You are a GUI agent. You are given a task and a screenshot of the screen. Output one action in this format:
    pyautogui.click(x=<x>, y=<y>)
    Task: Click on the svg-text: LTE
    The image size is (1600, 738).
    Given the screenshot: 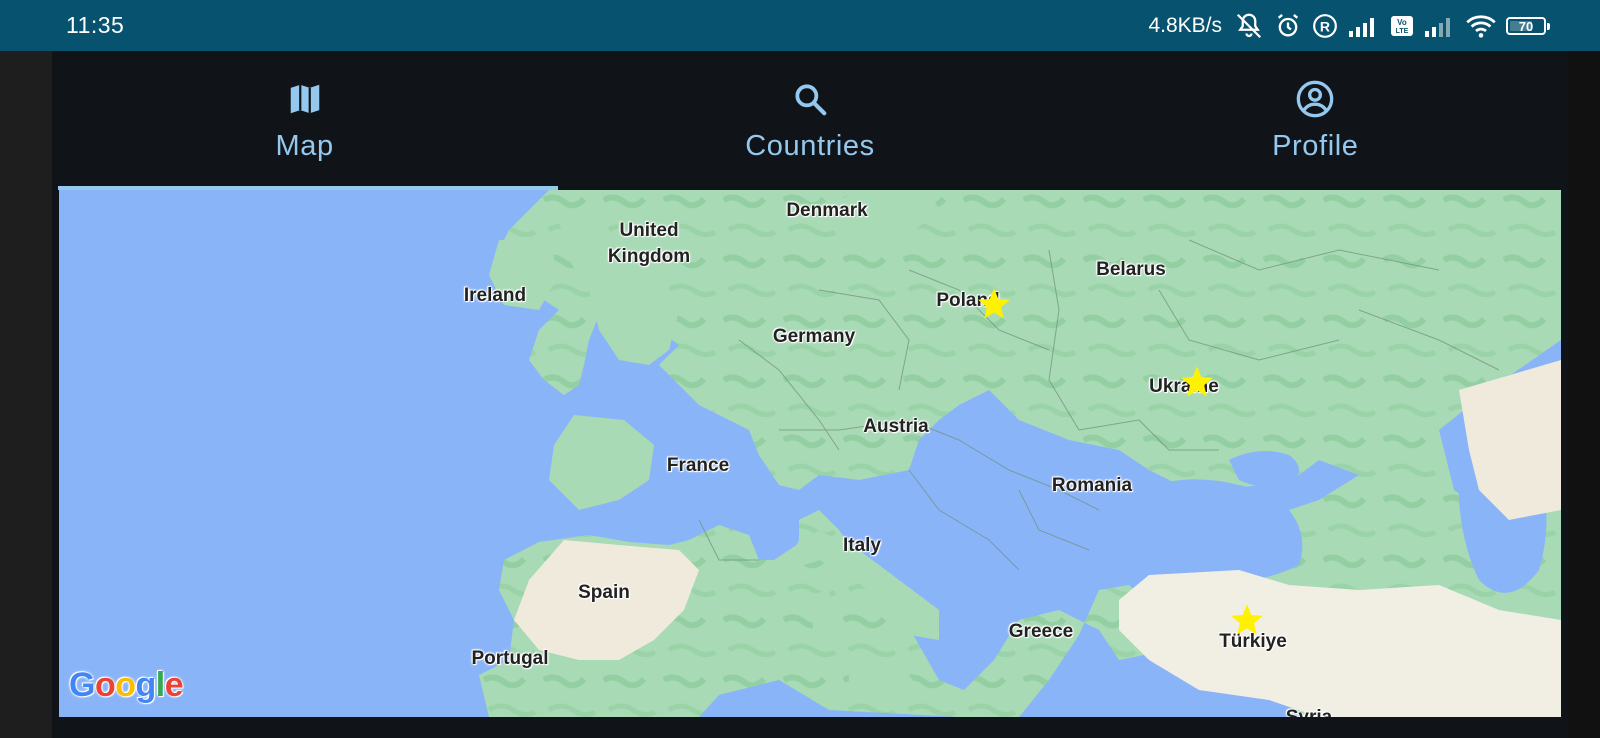 What is the action you would take?
    pyautogui.click(x=1402, y=31)
    